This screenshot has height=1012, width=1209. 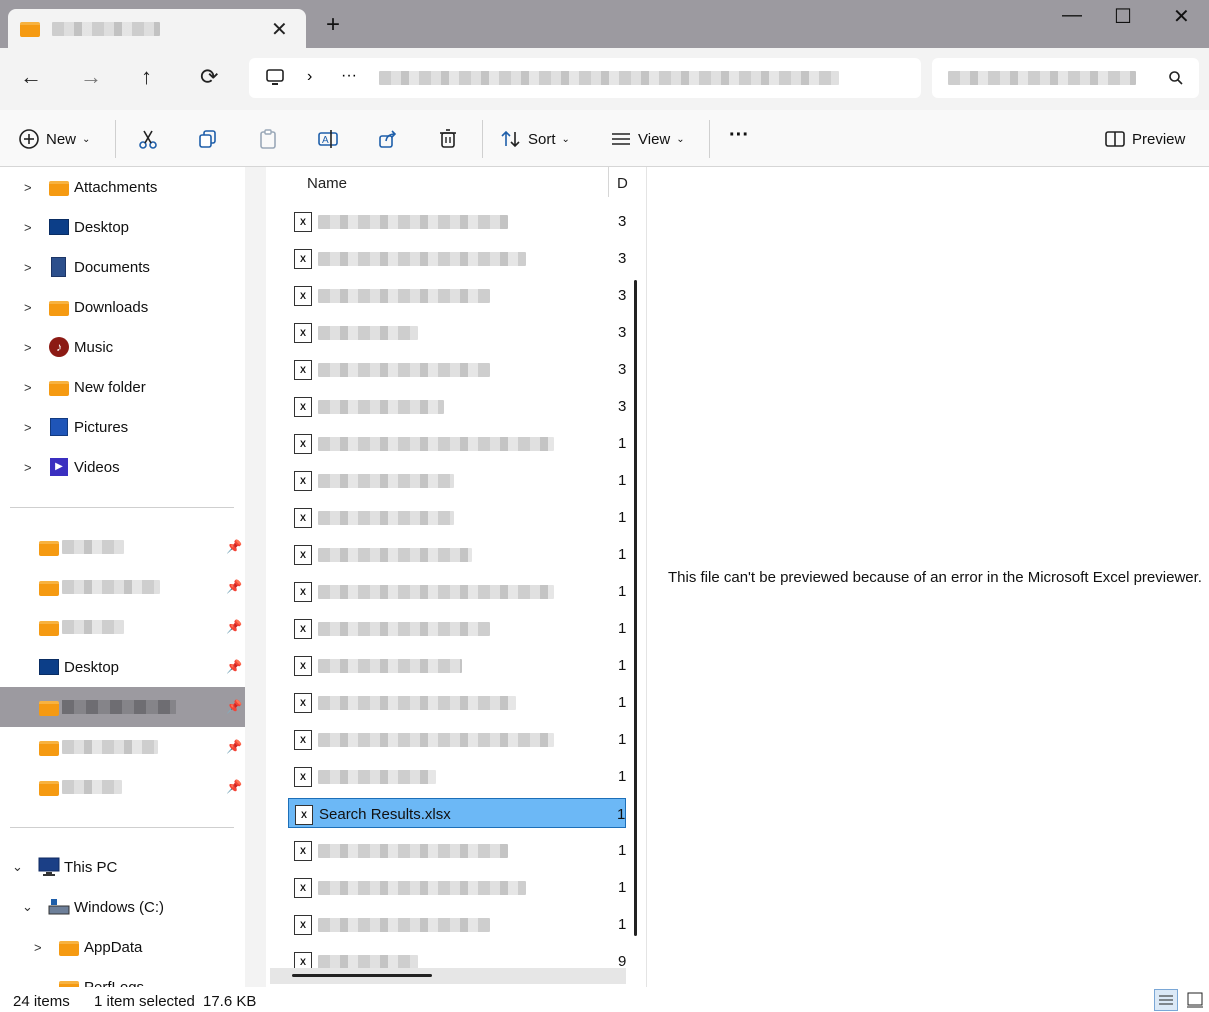 What do you see at coordinates (101, 427) in the screenshot?
I see `sidebar-item-label: Pictures` at bounding box center [101, 427].